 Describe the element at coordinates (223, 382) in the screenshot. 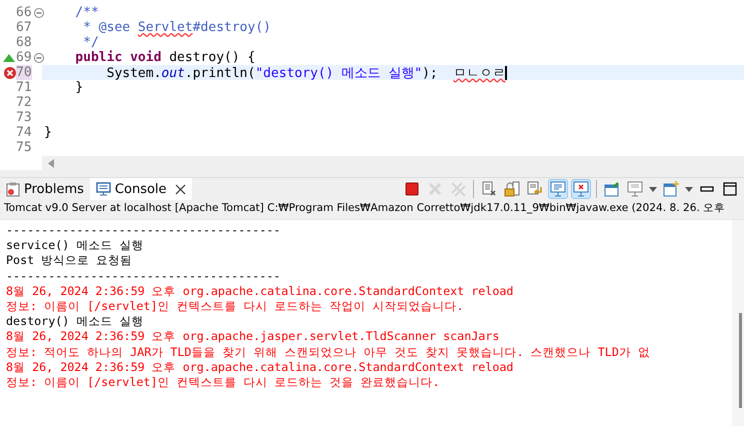

I see `console-line: 정보: 이름이 [/servlet]인 컨텍스트를 다시 로드하는 것을 완료했습니다.` at that location.